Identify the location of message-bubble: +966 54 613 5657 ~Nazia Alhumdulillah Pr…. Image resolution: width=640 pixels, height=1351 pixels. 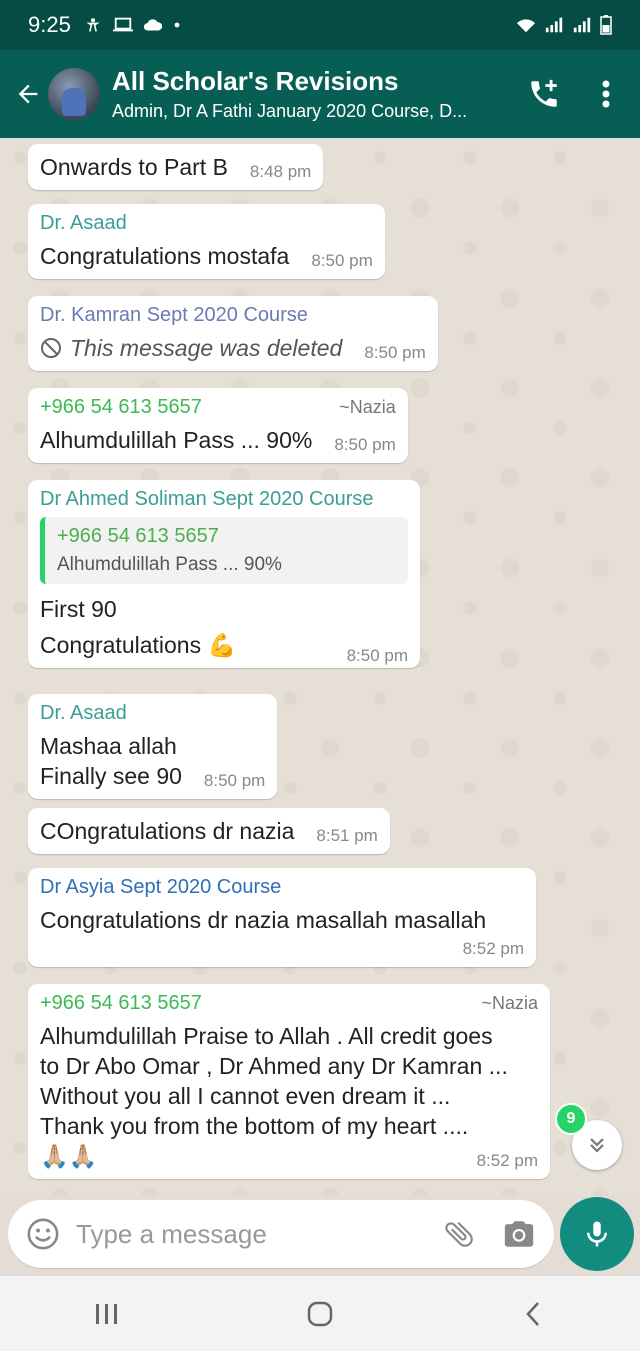
(289, 1081).